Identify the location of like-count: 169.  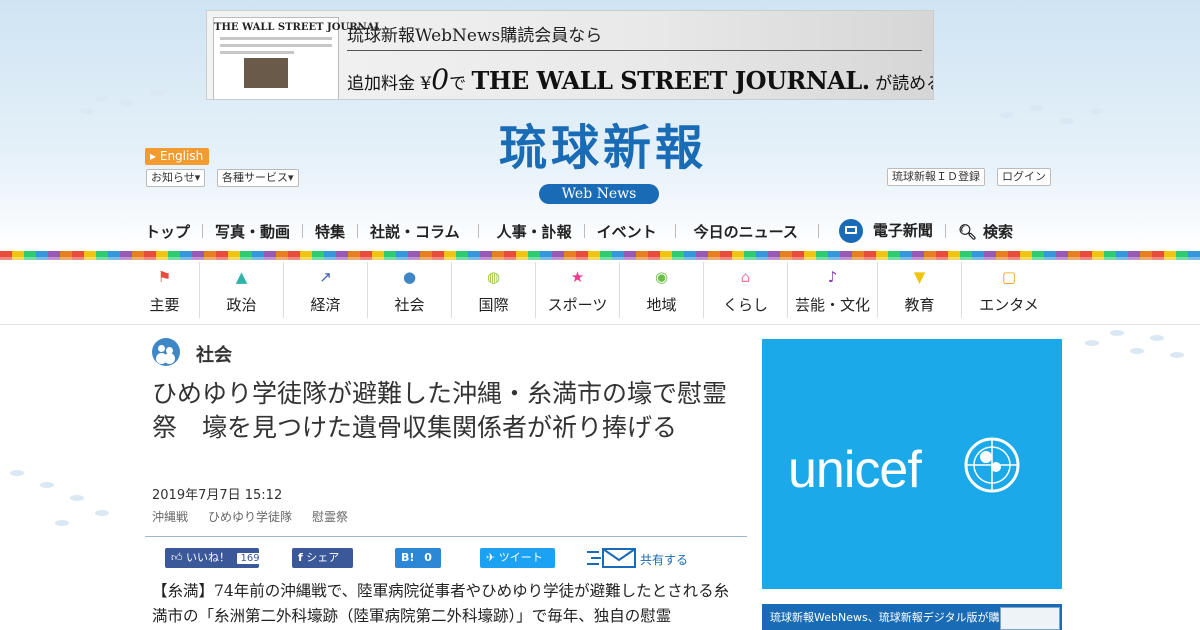
(250, 558).